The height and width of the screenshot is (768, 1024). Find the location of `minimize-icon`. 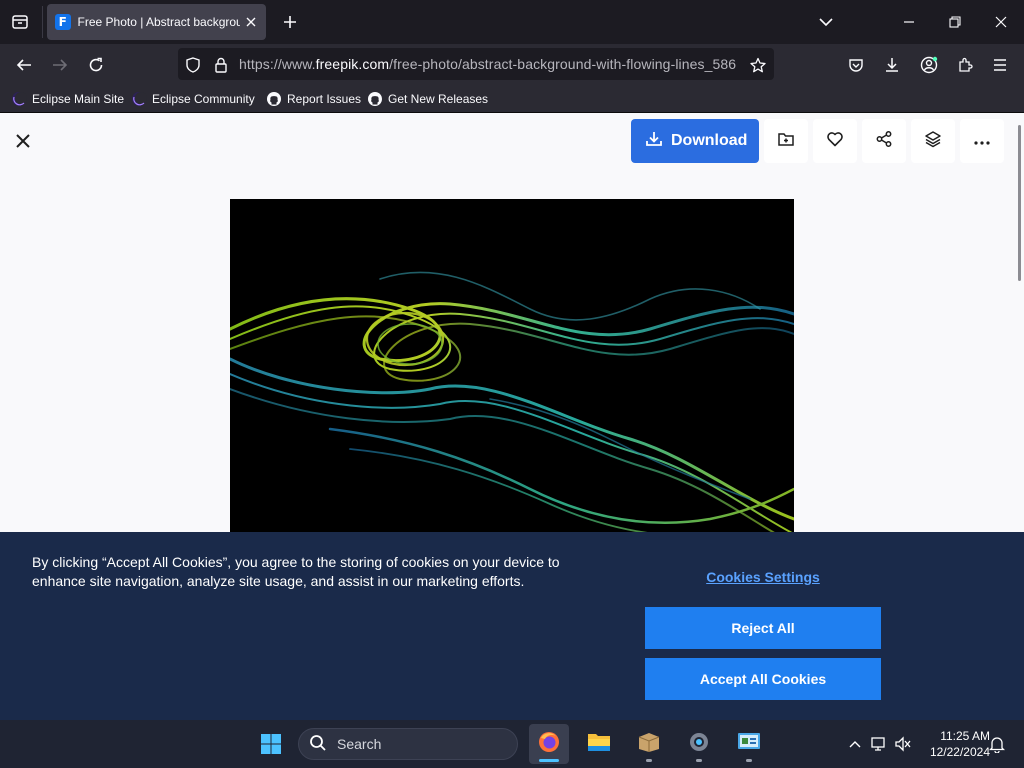

minimize-icon is located at coordinates (909, 22).